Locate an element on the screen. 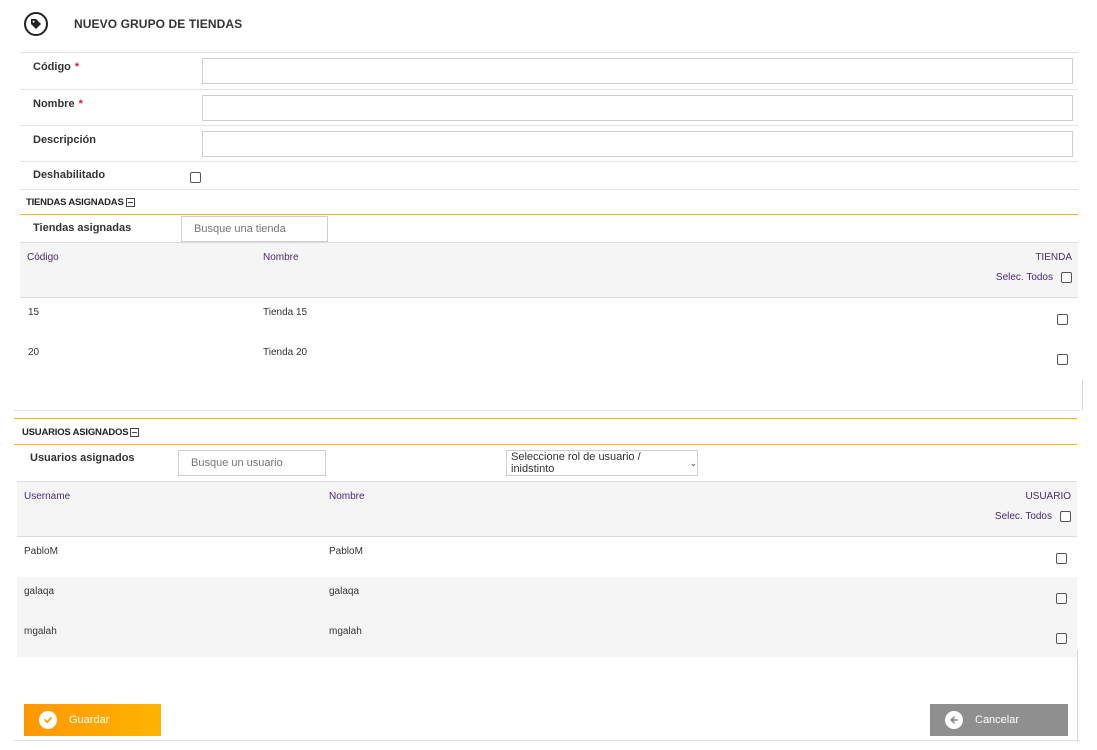 Image resolution: width=1097 pixels, height=750 pixels. col-usuario: USUARIO is located at coordinates (1048, 496).